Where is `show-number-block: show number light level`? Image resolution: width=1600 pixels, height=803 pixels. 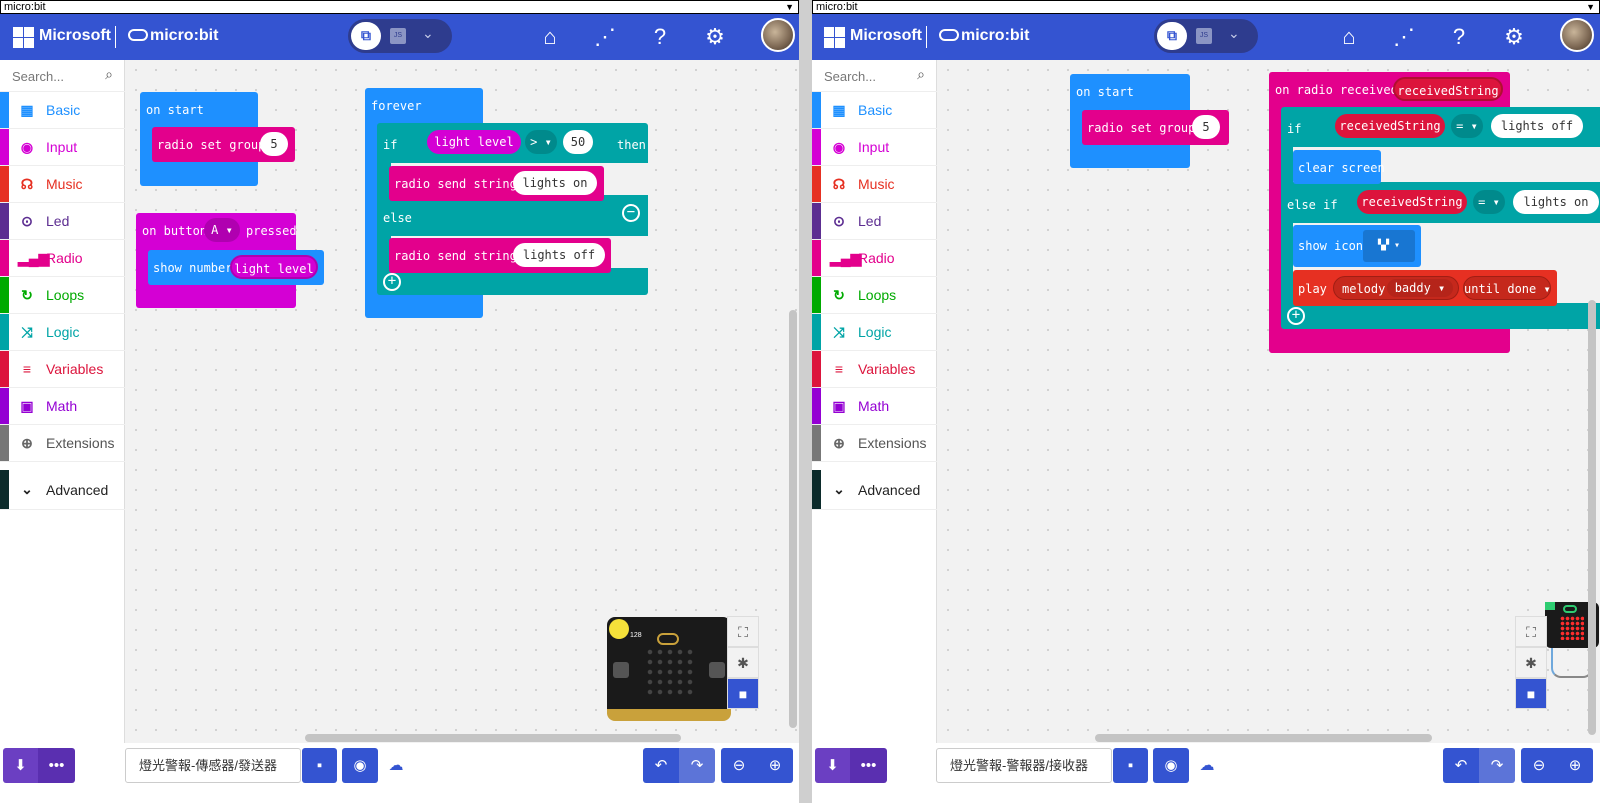 show-number-block: show number light level is located at coordinates (236, 267).